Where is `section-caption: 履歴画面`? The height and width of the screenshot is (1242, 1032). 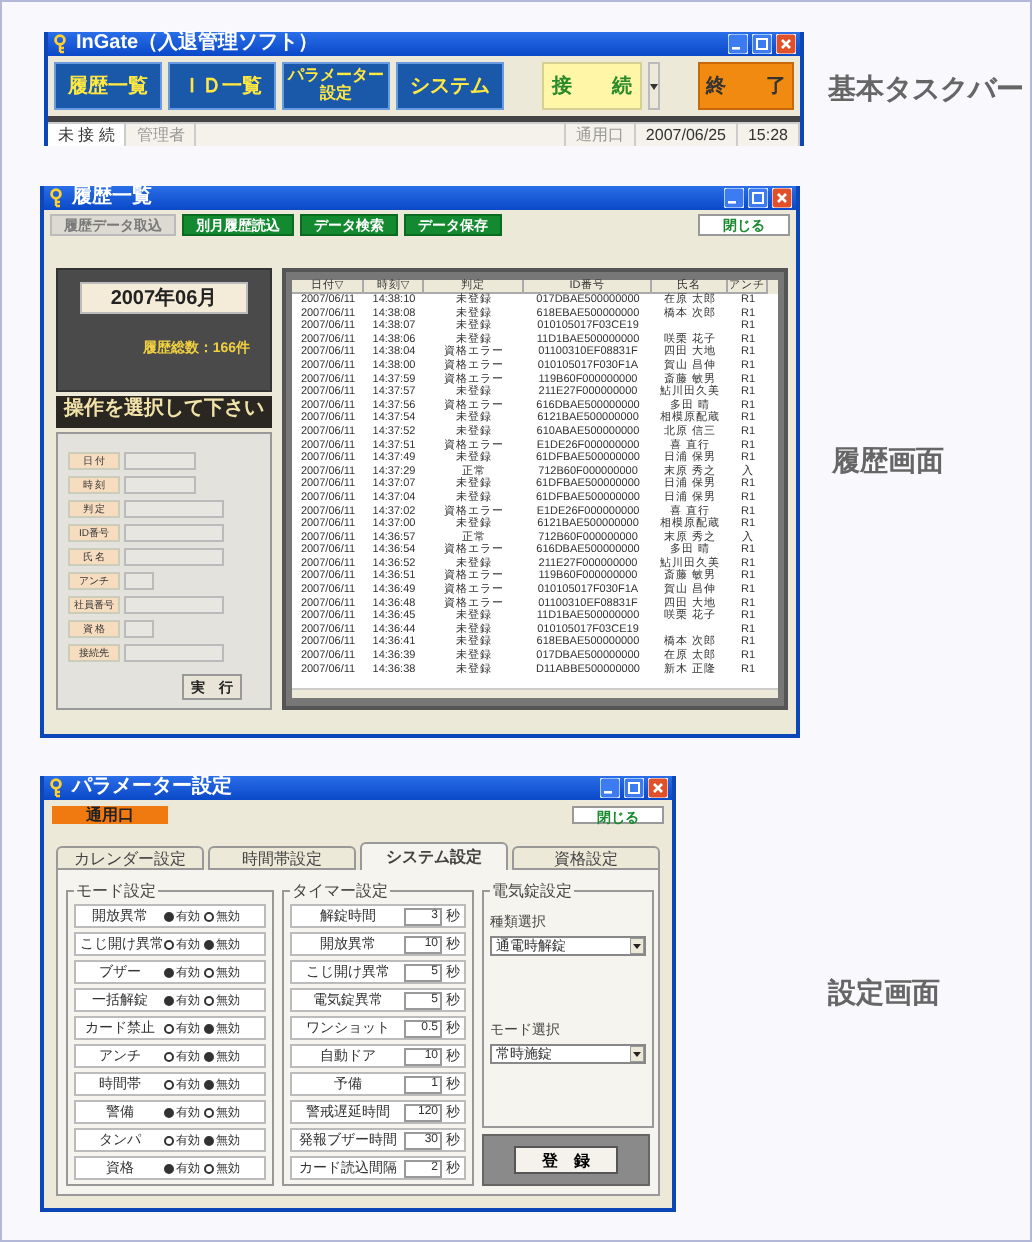
section-caption: 履歴画面 is located at coordinates (888, 462).